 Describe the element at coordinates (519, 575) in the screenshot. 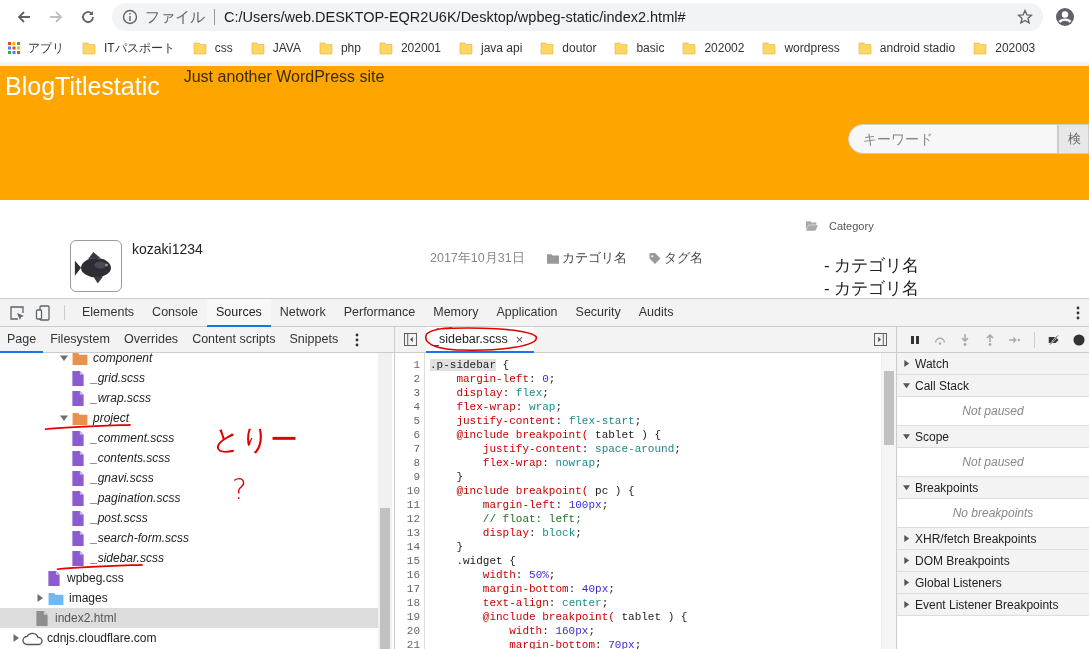

I see `code-line: width: 50%;` at that location.